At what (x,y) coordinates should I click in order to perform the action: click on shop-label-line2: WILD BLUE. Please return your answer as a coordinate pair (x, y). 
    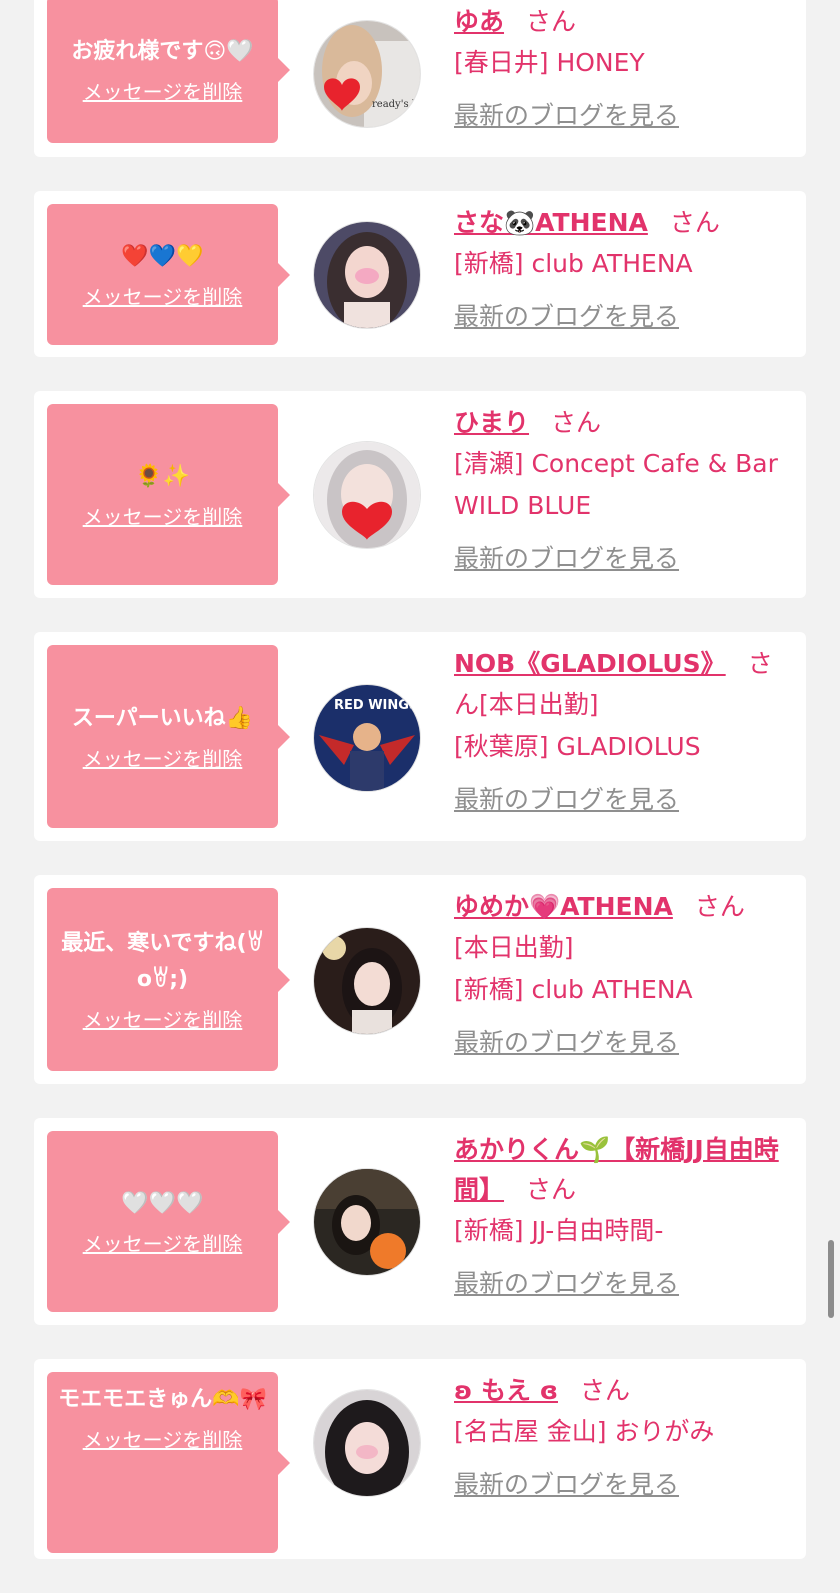
    Looking at the image, I should click on (523, 505).